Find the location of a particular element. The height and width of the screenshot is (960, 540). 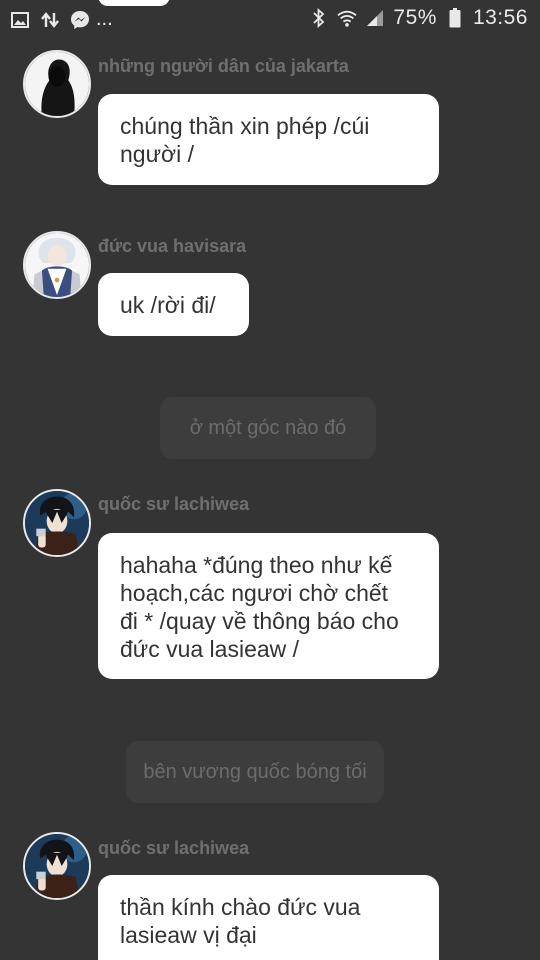

signal-icon is located at coordinates (375, 18).